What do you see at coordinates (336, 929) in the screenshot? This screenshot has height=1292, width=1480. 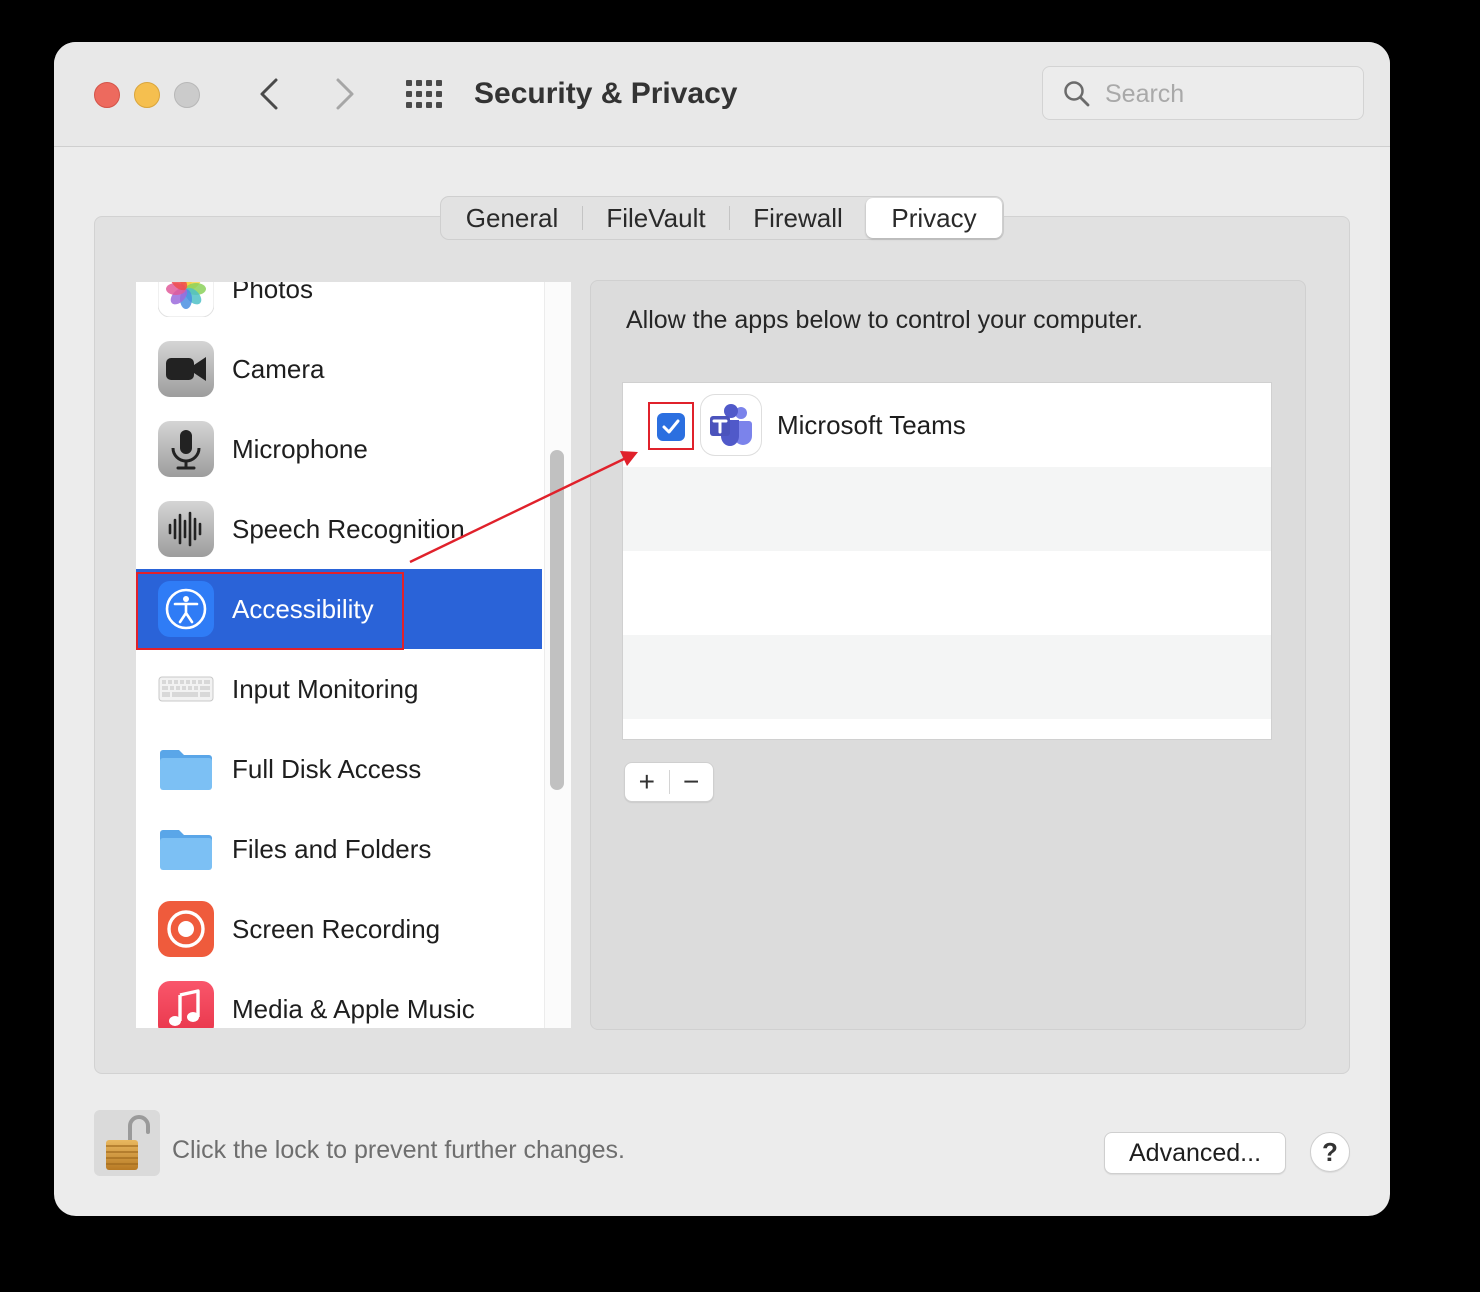 I see `sidebar-item-label: Screen Recording` at bounding box center [336, 929].